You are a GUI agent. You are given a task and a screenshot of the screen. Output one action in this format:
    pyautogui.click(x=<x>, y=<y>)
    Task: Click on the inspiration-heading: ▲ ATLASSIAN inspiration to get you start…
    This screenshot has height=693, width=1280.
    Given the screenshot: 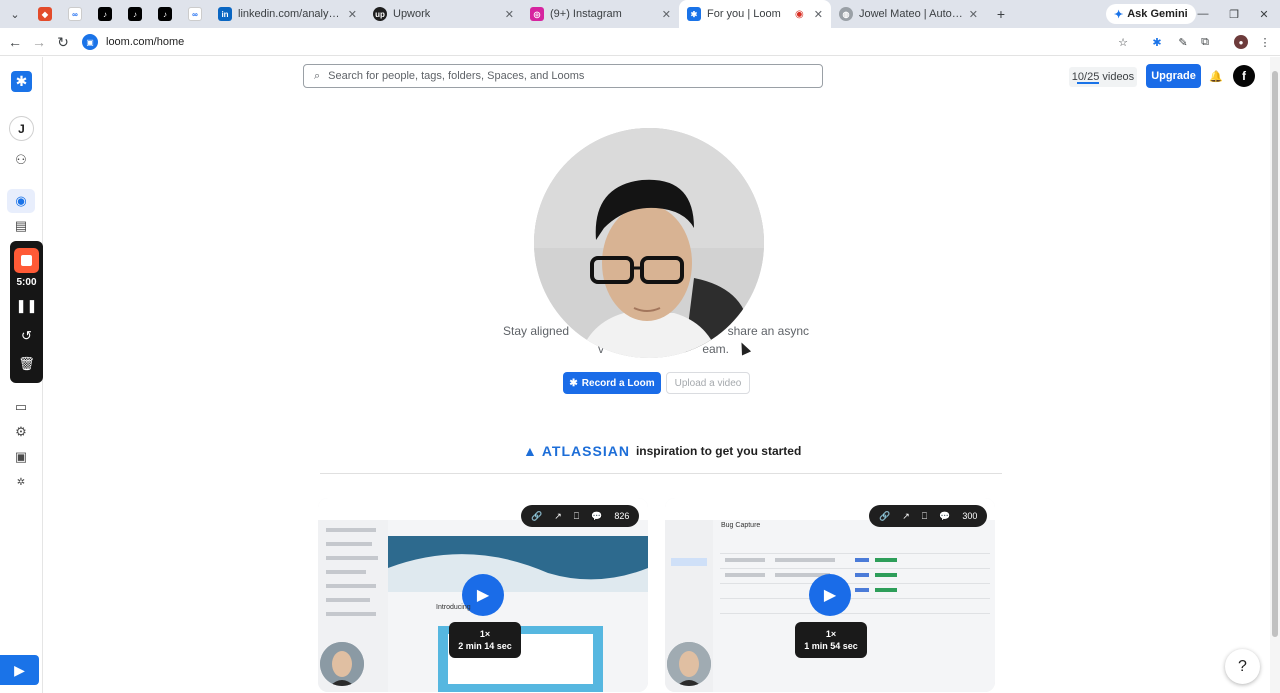 What is the action you would take?
    pyautogui.click(x=673, y=451)
    